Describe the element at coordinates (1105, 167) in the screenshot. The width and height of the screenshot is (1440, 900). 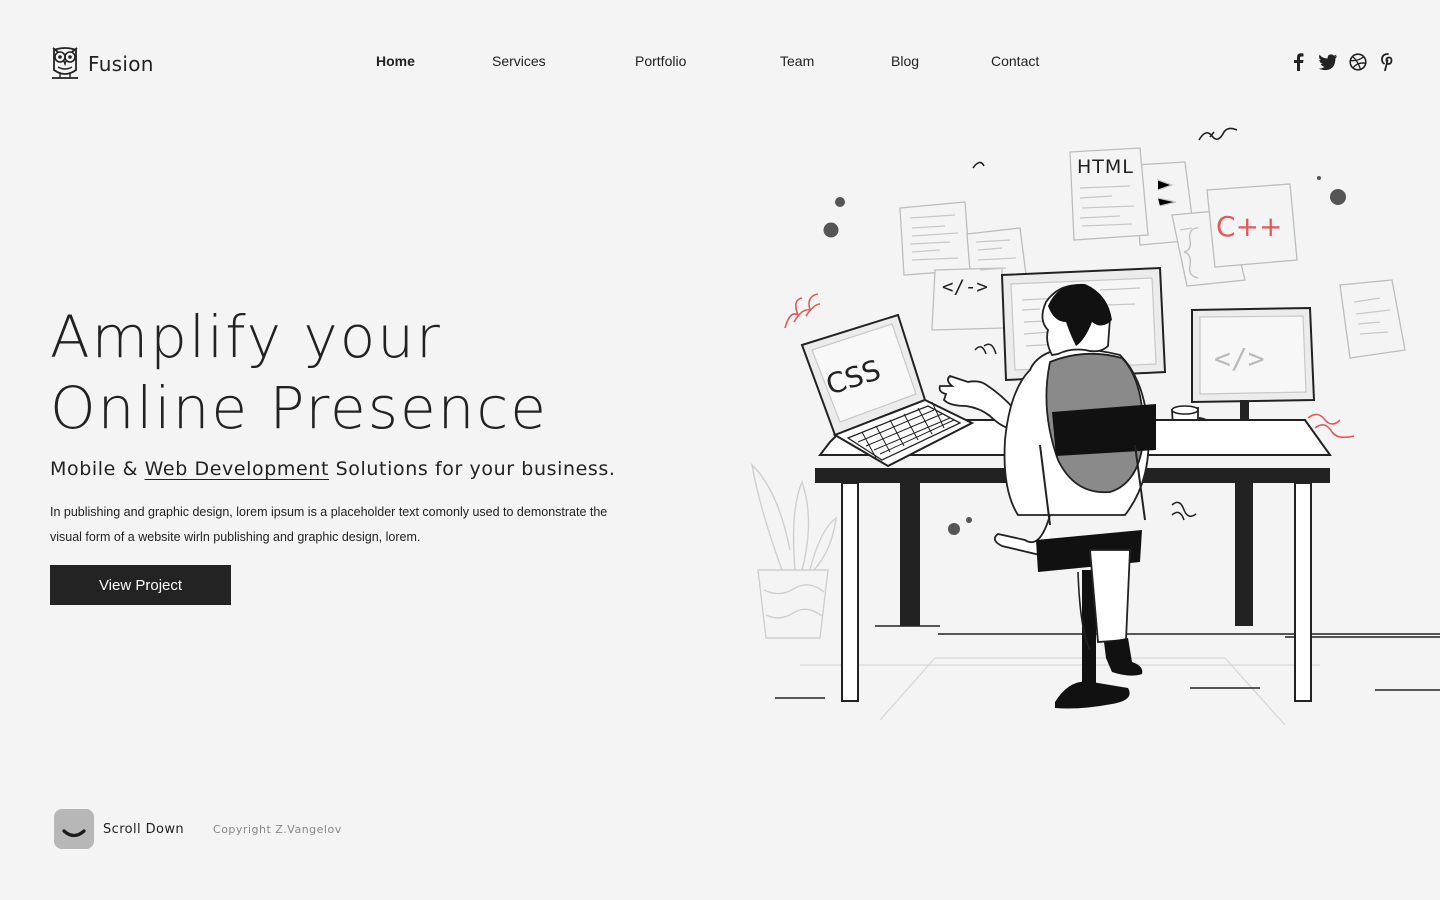
I see `html-label: HTML` at that location.